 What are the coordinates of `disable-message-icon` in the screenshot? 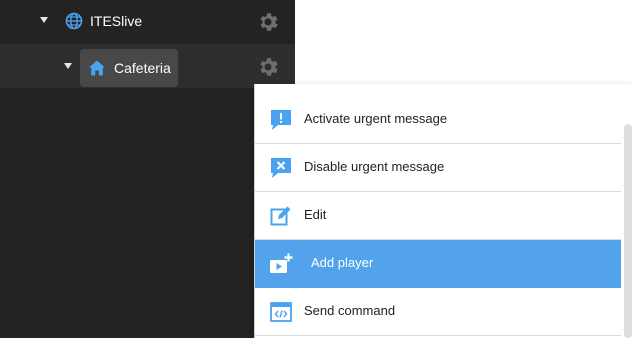 It's located at (281, 168).